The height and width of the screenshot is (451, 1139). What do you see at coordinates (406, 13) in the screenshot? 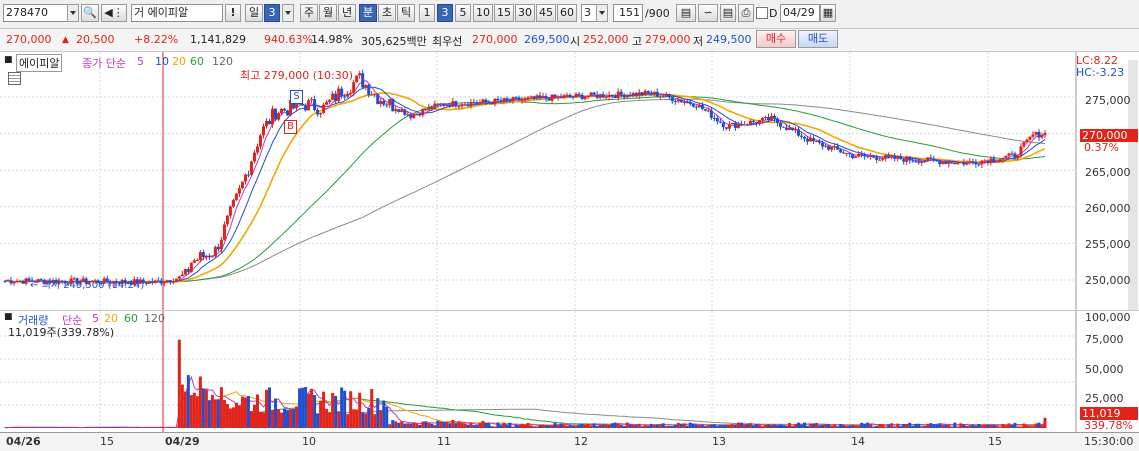
I see `tab-tick: 틱` at bounding box center [406, 13].